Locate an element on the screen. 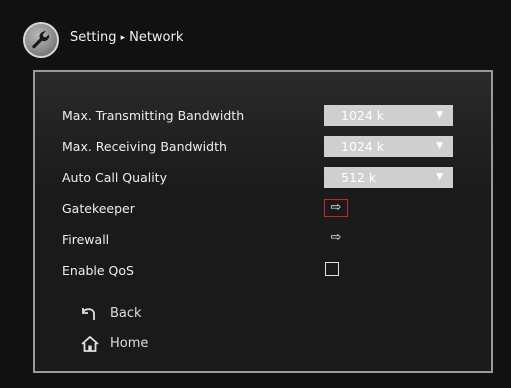 This screenshot has height=388, width=511. setting-label-enable-qos: Enable QoS is located at coordinates (98, 270).